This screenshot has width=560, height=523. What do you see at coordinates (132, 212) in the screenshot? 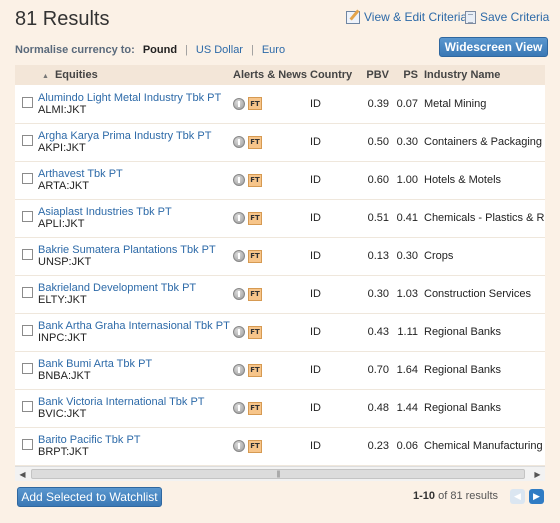
I see `equity-name-link: Asiaplast Industries Tbk PT` at bounding box center [132, 212].